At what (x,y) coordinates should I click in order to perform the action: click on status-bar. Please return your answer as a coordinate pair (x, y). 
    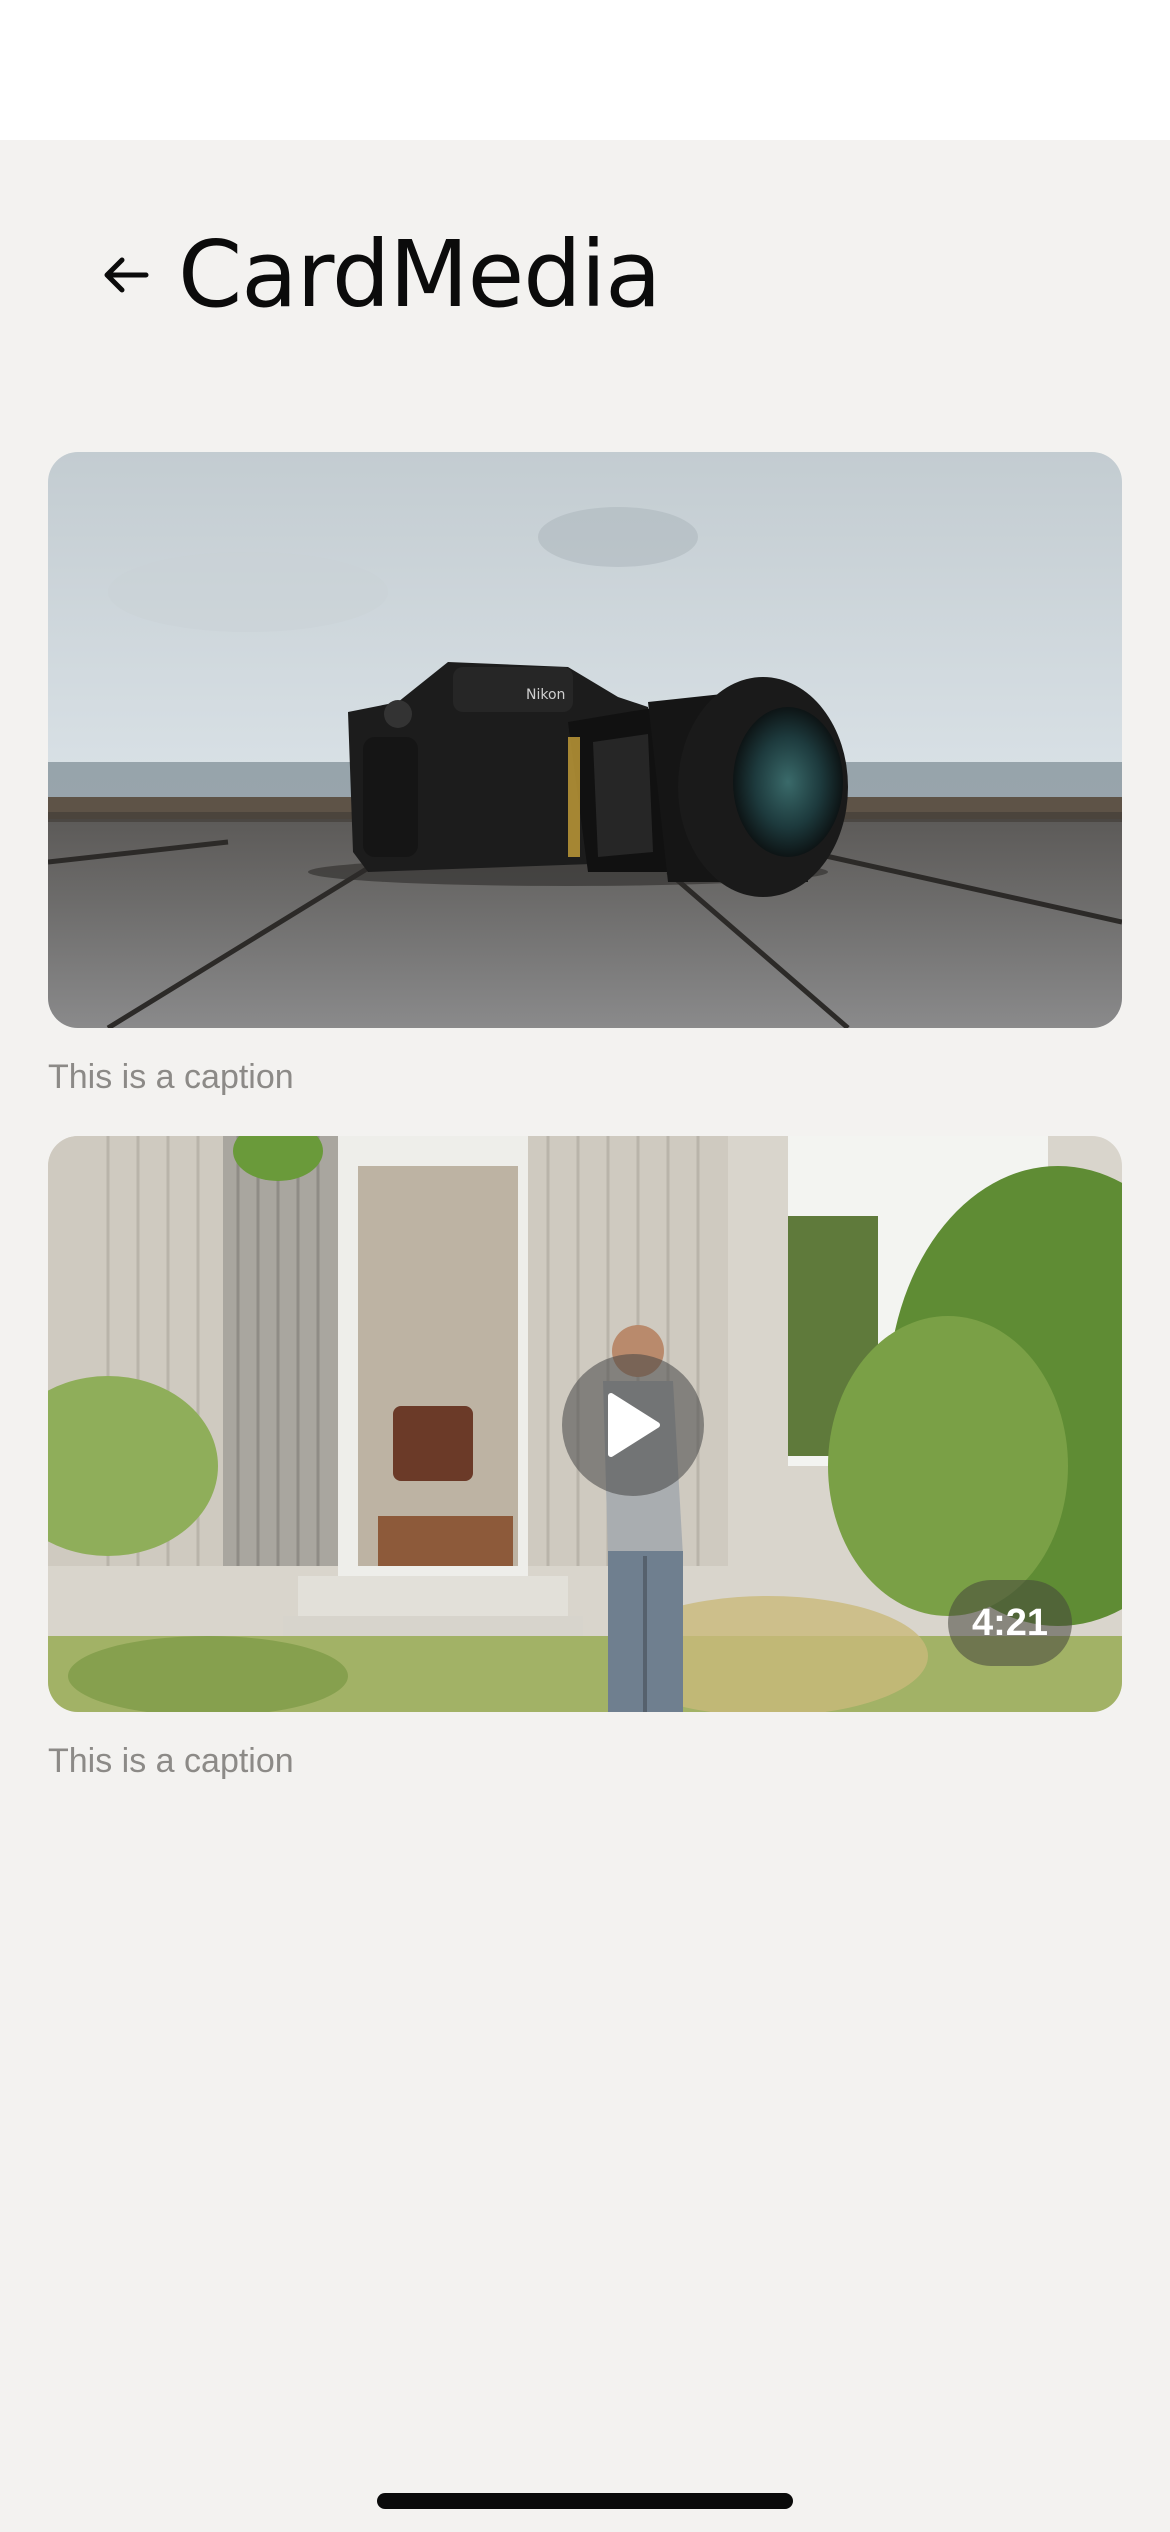
    Looking at the image, I should click on (585, 70).